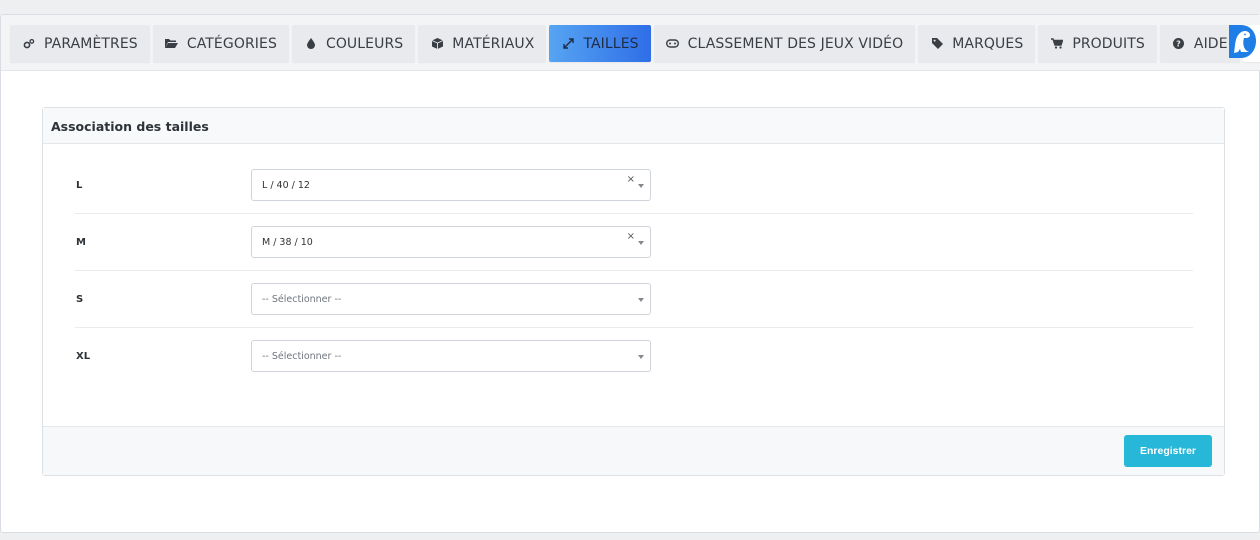 The image size is (1260, 540). Describe the element at coordinates (451, 299) in the screenshot. I see `size-select-s: -- Sélectionner --` at that location.